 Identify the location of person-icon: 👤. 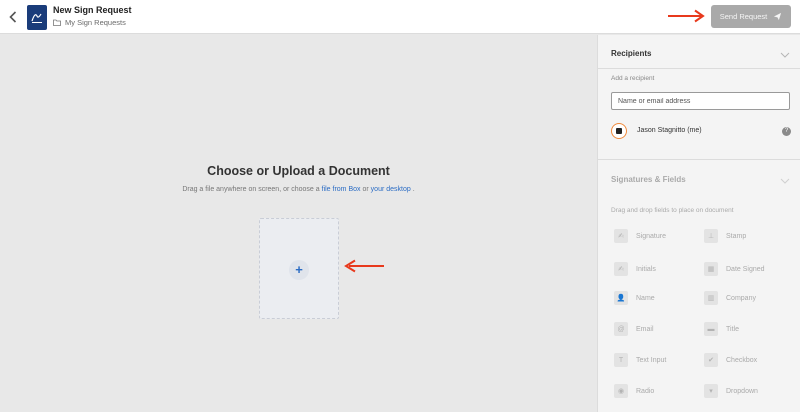
(621, 298).